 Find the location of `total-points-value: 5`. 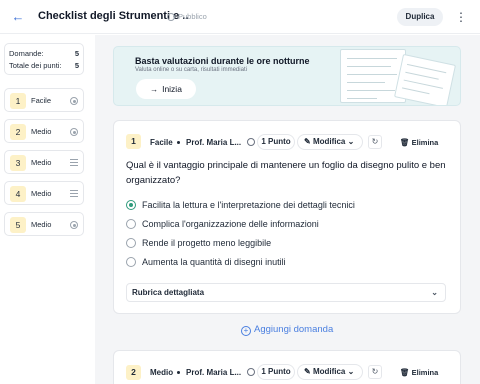

total-points-value: 5 is located at coordinates (76, 65).